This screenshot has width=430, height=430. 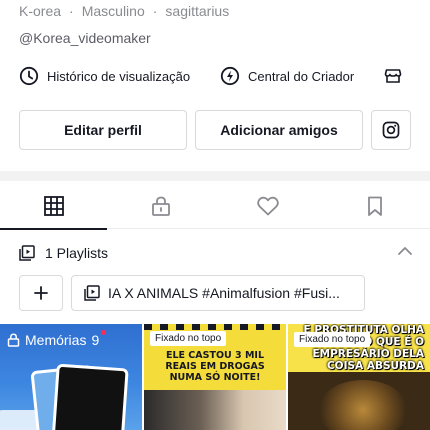 What do you see at coordinates (301, 76) in the screenshot?
I see `creator-center-label: Central do Criador` at bounding box center [301, 76].